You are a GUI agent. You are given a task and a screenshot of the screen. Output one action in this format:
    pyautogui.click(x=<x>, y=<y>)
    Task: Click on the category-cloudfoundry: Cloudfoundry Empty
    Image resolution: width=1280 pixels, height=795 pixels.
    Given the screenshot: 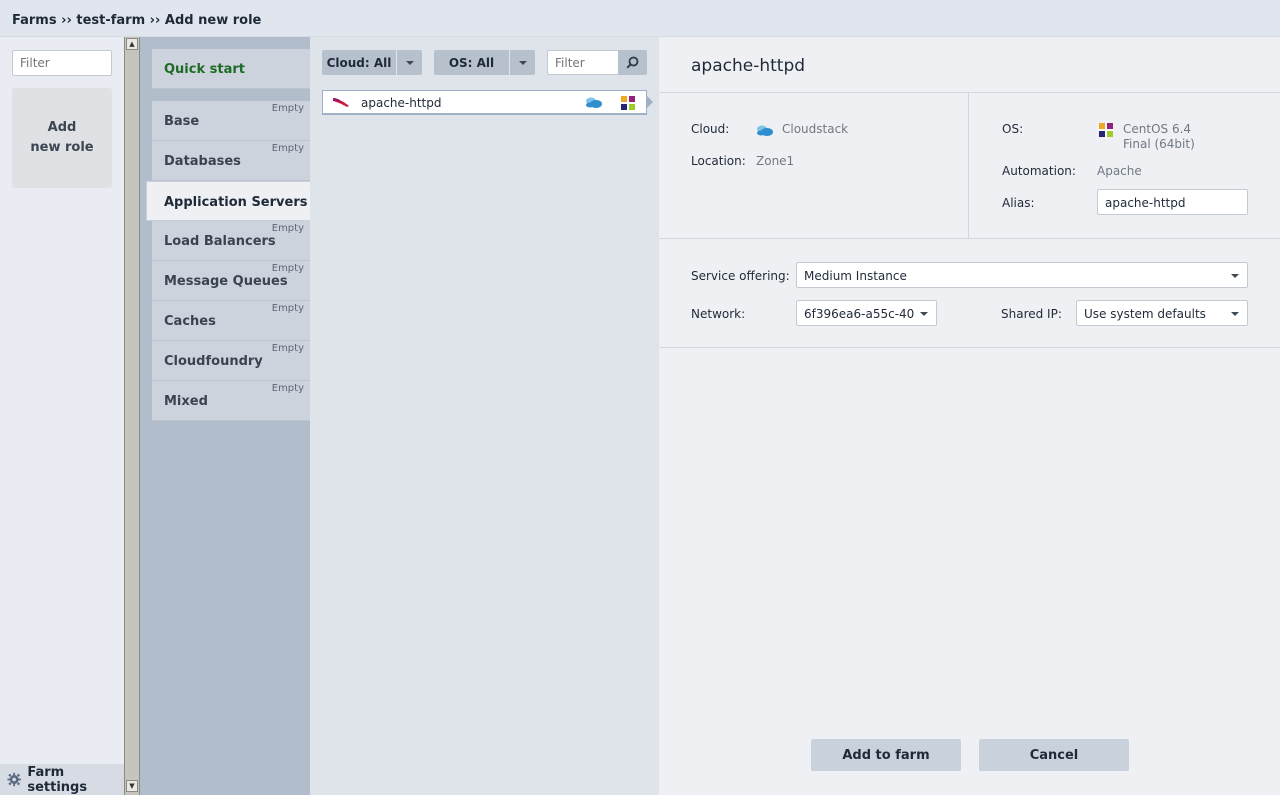 What is the action you would take?
    pyautogui.click(x=231, y=361)
    